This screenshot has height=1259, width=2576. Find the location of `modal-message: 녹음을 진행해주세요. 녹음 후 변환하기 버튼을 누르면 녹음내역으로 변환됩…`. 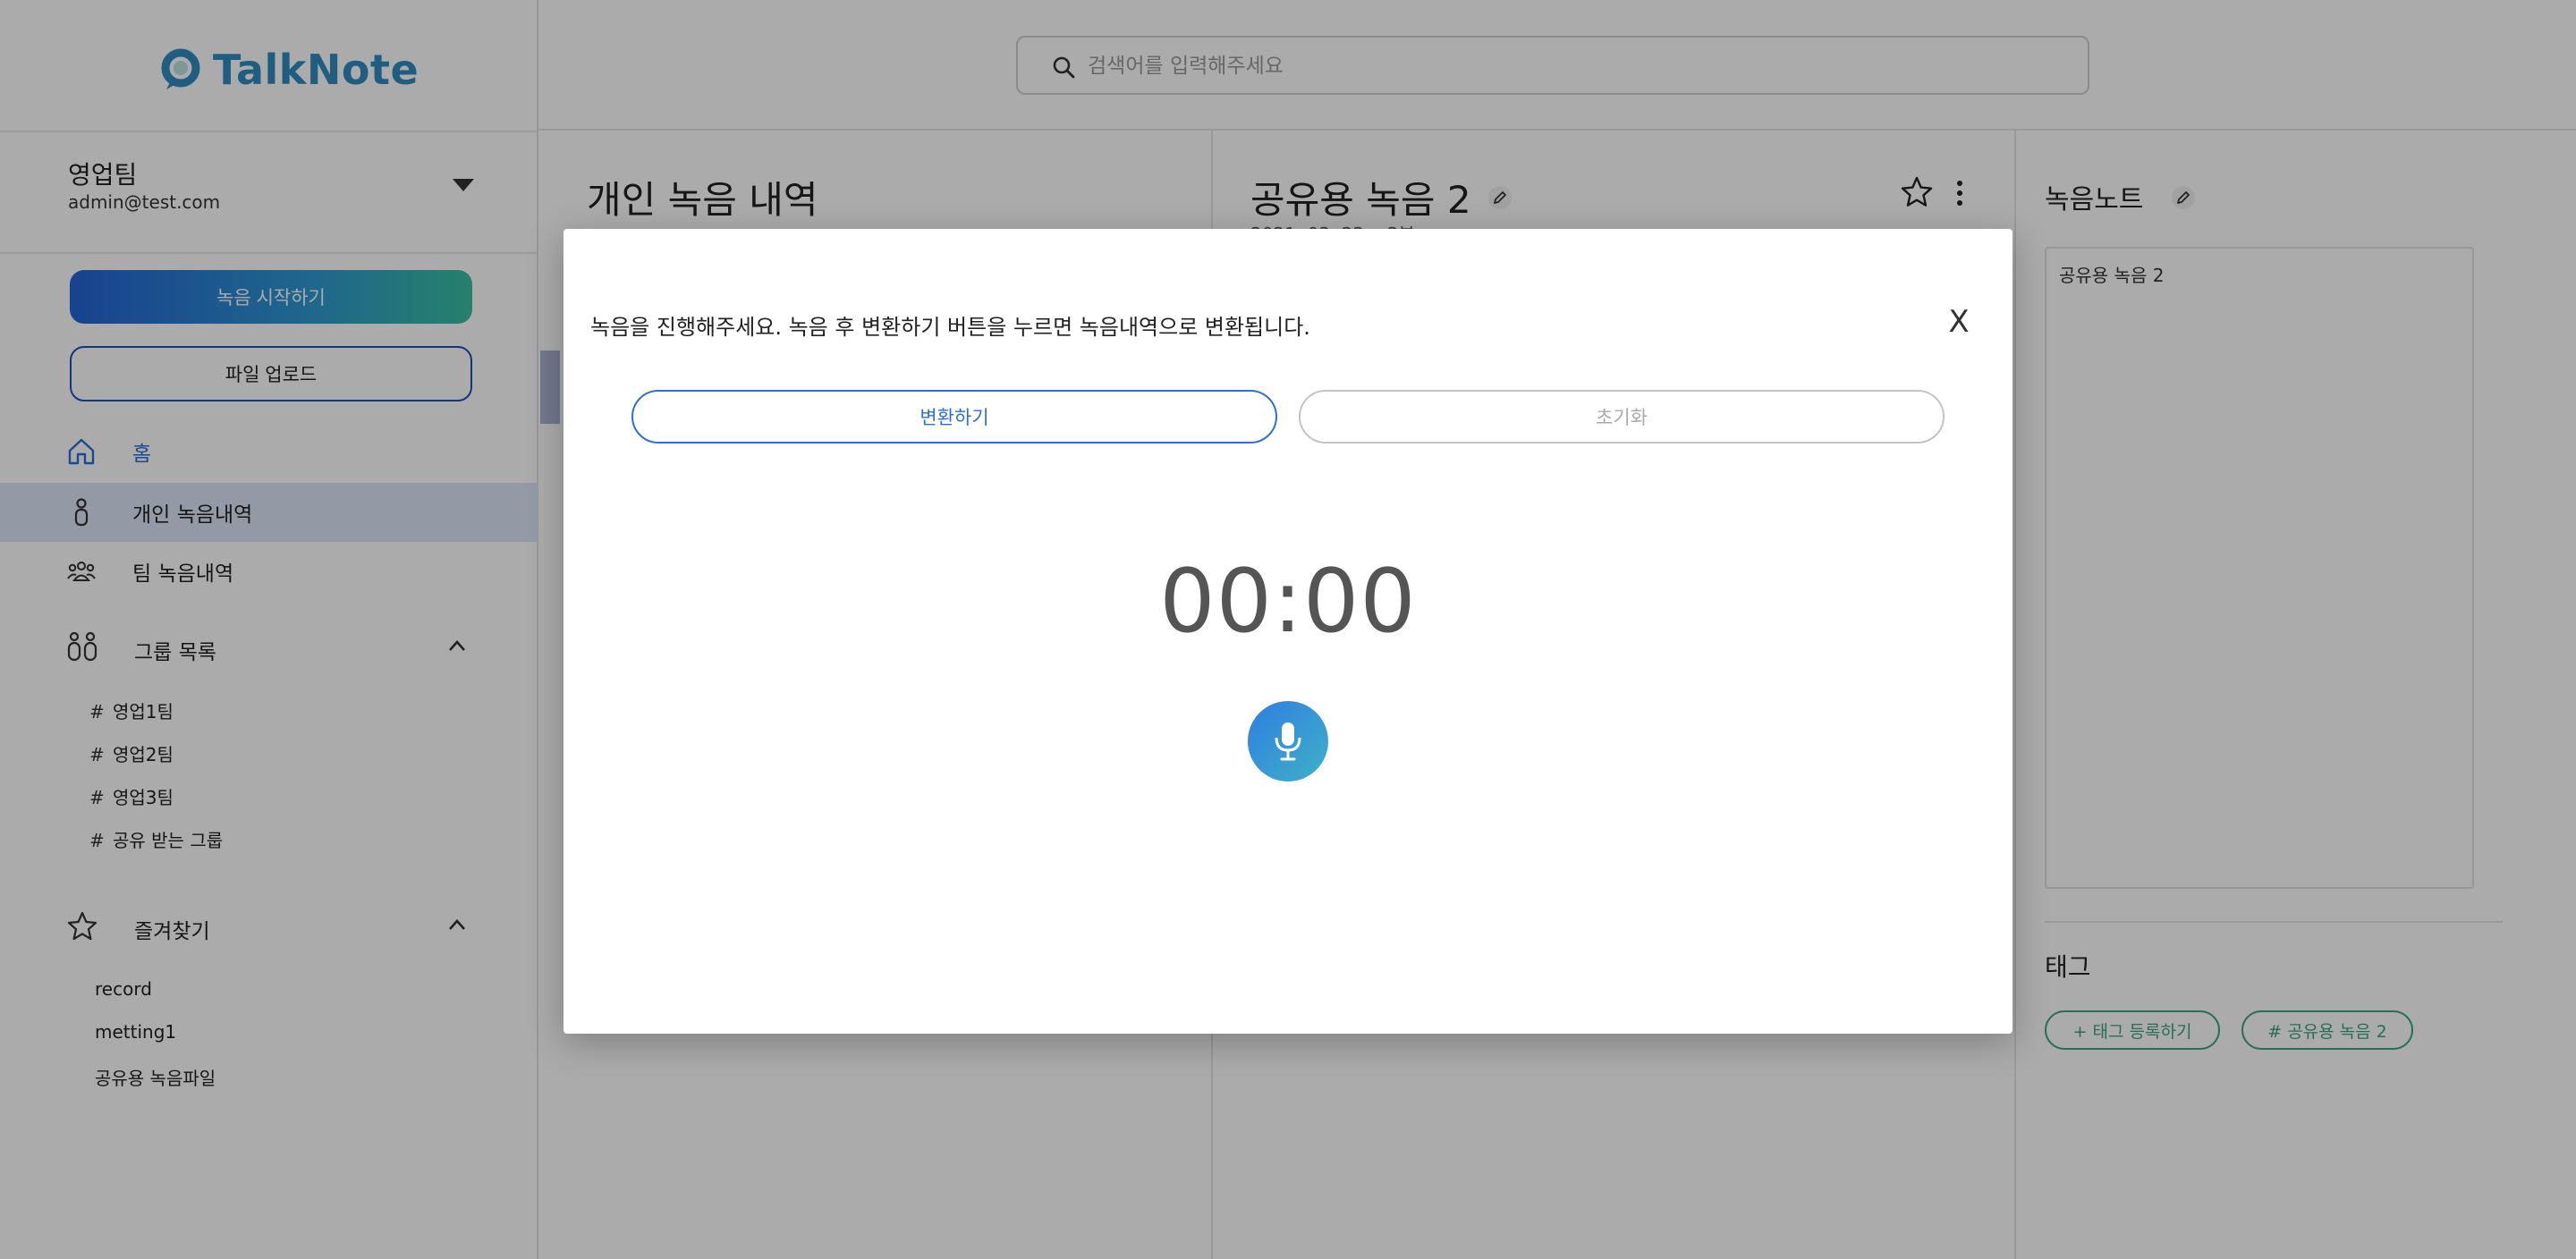

modal-message: 녹음을 진행해주세요. 녹음 후 변환하기 버튼을 누르면 녹음내역으로 변환됩… is located at coordinates (950, 327).